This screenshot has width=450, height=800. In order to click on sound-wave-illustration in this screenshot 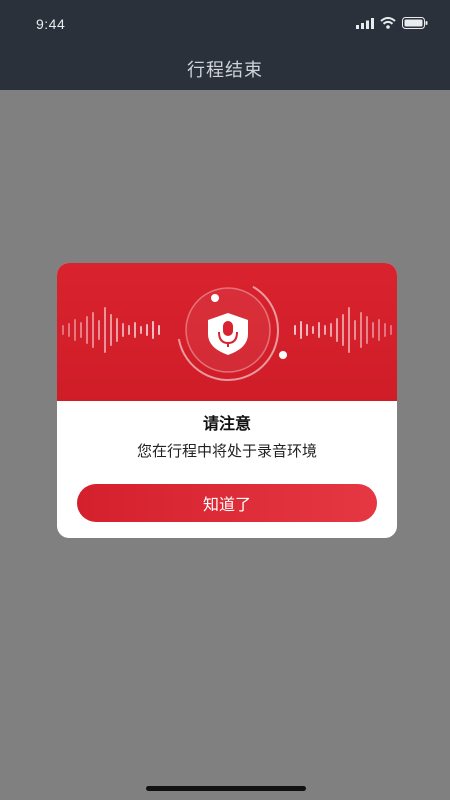, I will do `click(227, 330)`.